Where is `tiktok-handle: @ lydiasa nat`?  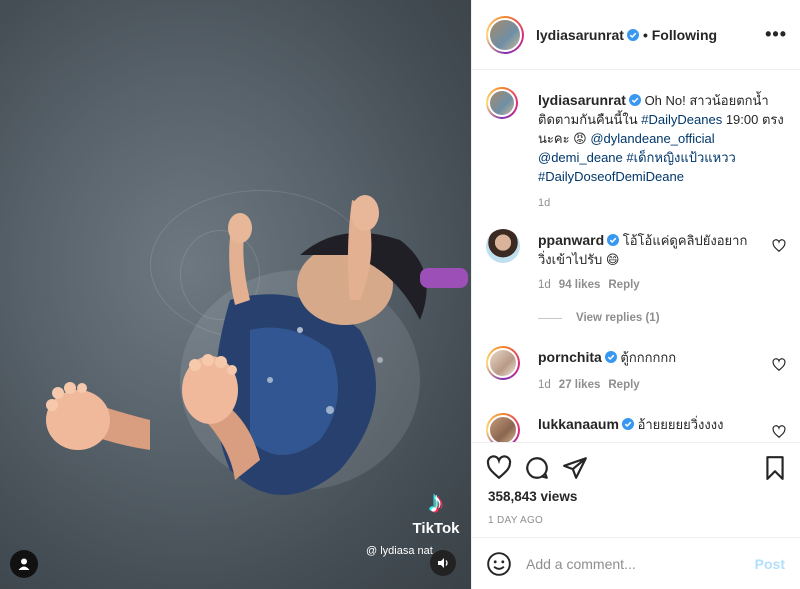 tiktok-handle: @ lydiasa nat is located at coordinates (399, 551).